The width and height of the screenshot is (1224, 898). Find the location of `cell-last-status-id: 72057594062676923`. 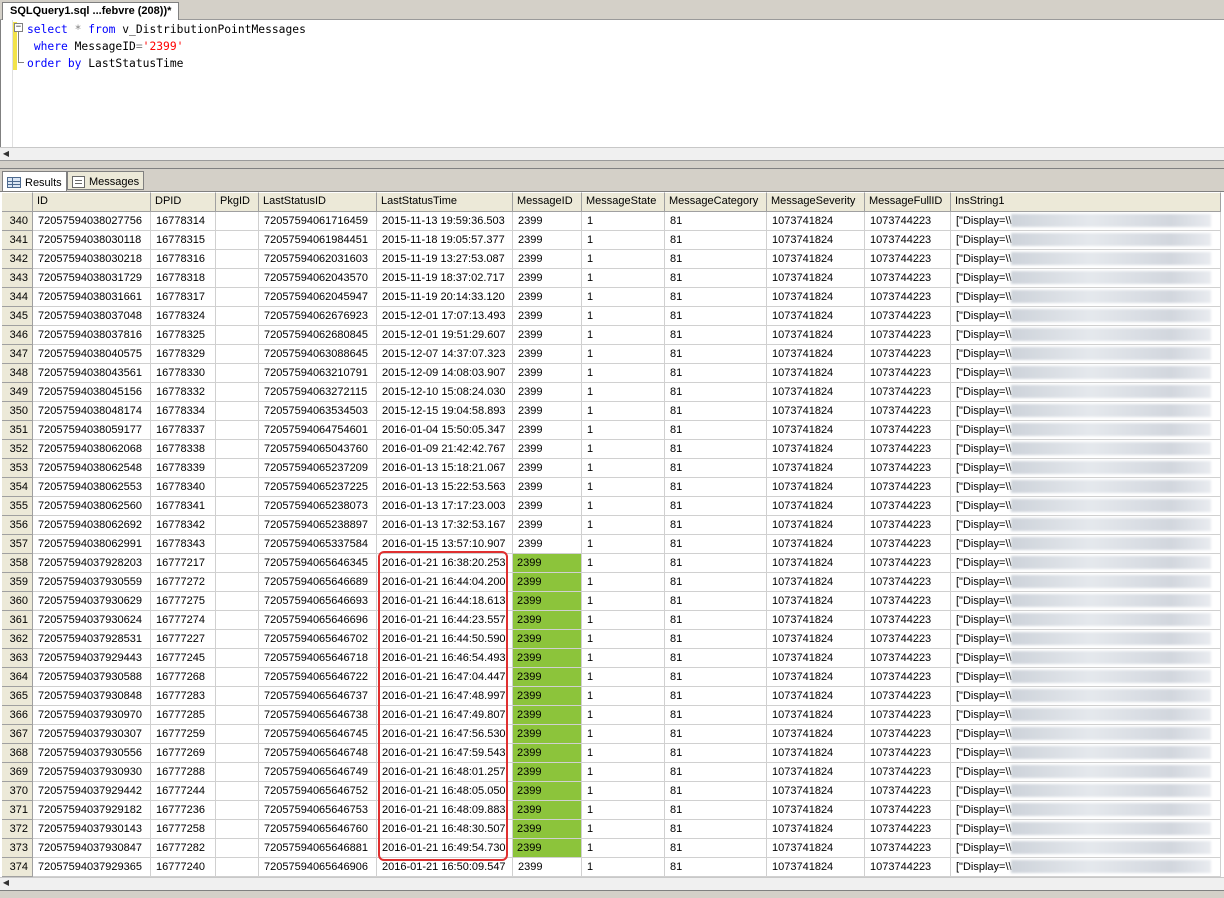

cell-last-status-id: 72057594062676923 is located at coordinates (318, 316).